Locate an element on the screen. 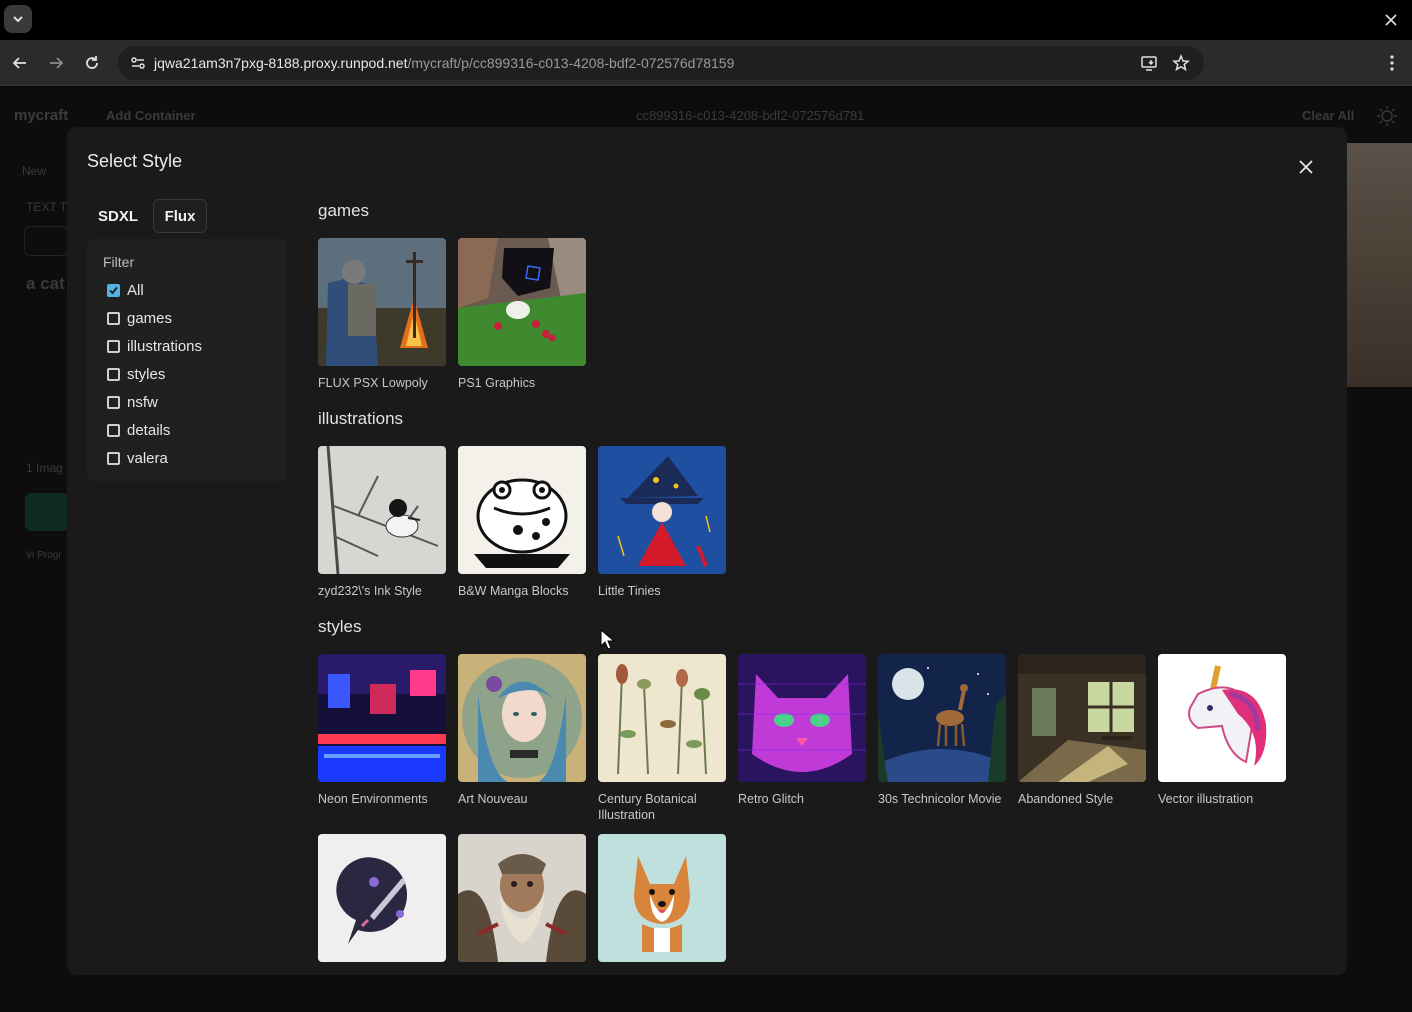 This screenshot has width=1412, height=1012. style-card: Abandoned Style is located at coordinates (1082, 730).